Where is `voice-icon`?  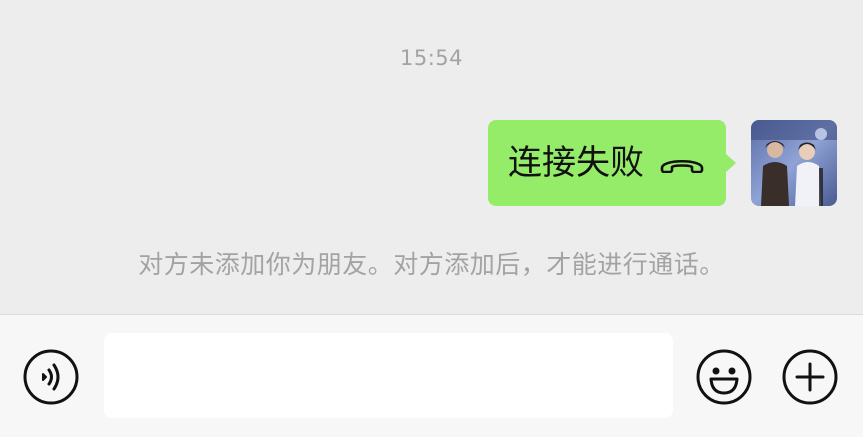 voice-icon is located at coordinates (51, 377).